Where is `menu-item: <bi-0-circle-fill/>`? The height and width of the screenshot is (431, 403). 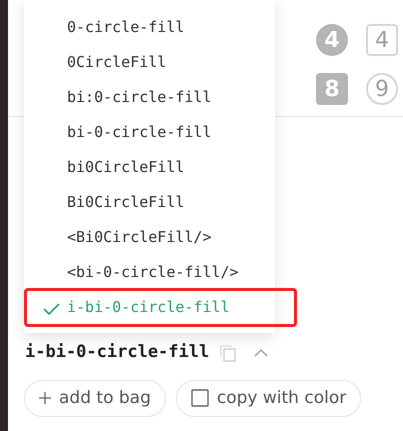
menu-item: <bi-0-circle-fill/> is located at coordinates (149, 272).